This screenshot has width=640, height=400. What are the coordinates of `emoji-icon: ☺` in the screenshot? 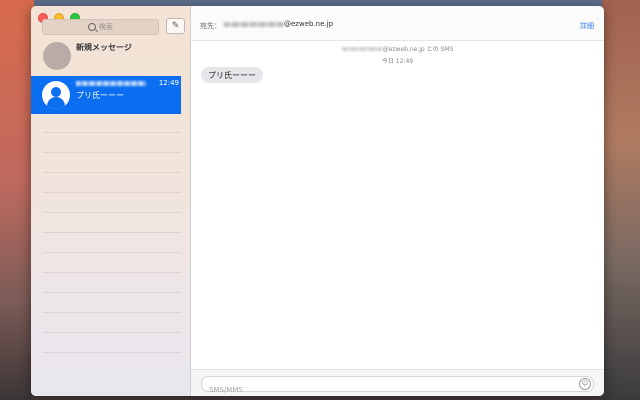 It's located at (585, 384).